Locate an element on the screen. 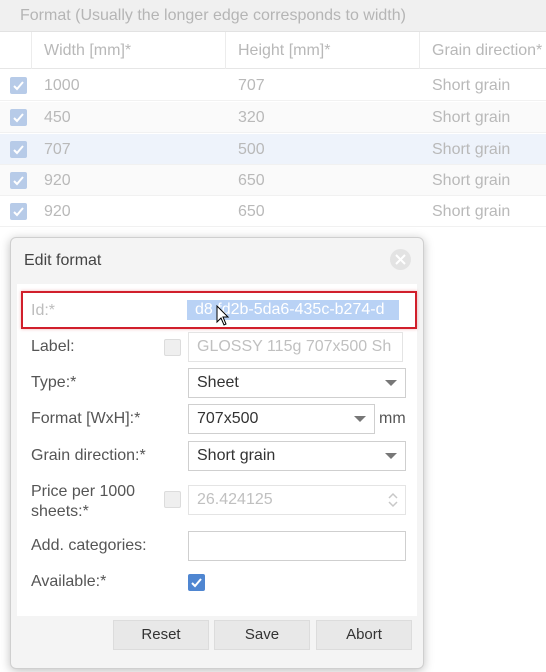 The width and height of the screenshot is (546, 672). spinner-icon is located at coordinates (393, 500).